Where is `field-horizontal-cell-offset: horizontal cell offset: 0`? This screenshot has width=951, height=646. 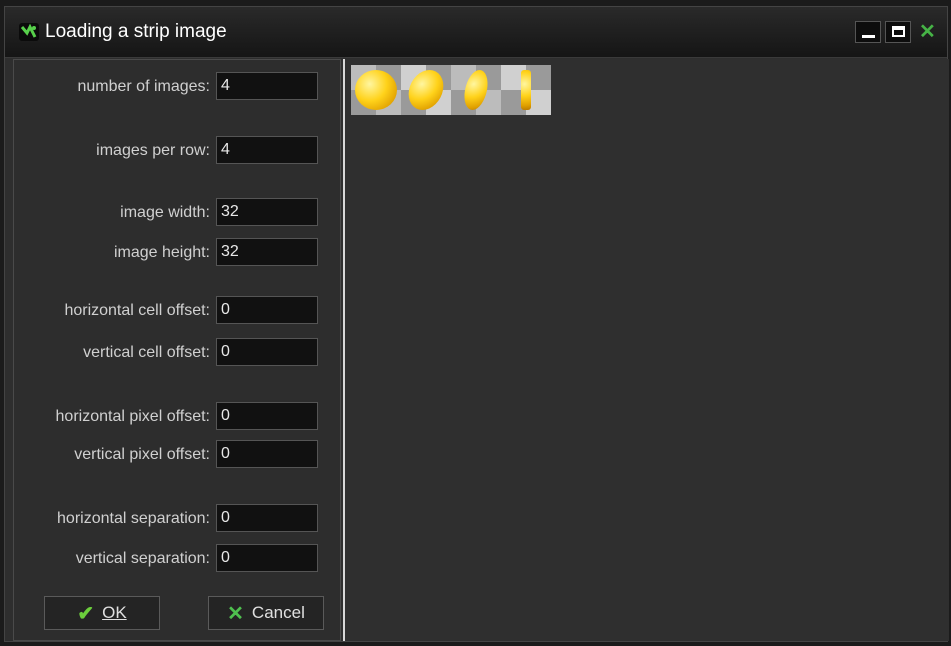
field-horizontal-cell-offset: horizontal cell offset: 0 is located at coordinates (178, 311).